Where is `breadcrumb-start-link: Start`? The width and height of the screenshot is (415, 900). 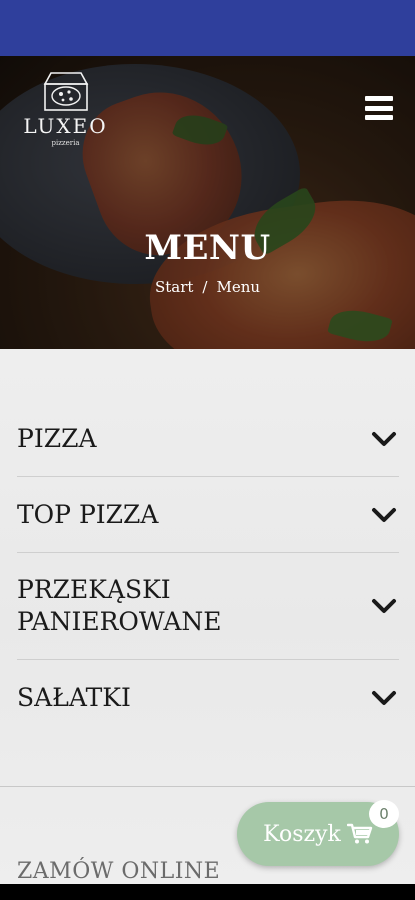 breadcrumb-start-link: Start is located at coordinates (174, 287).